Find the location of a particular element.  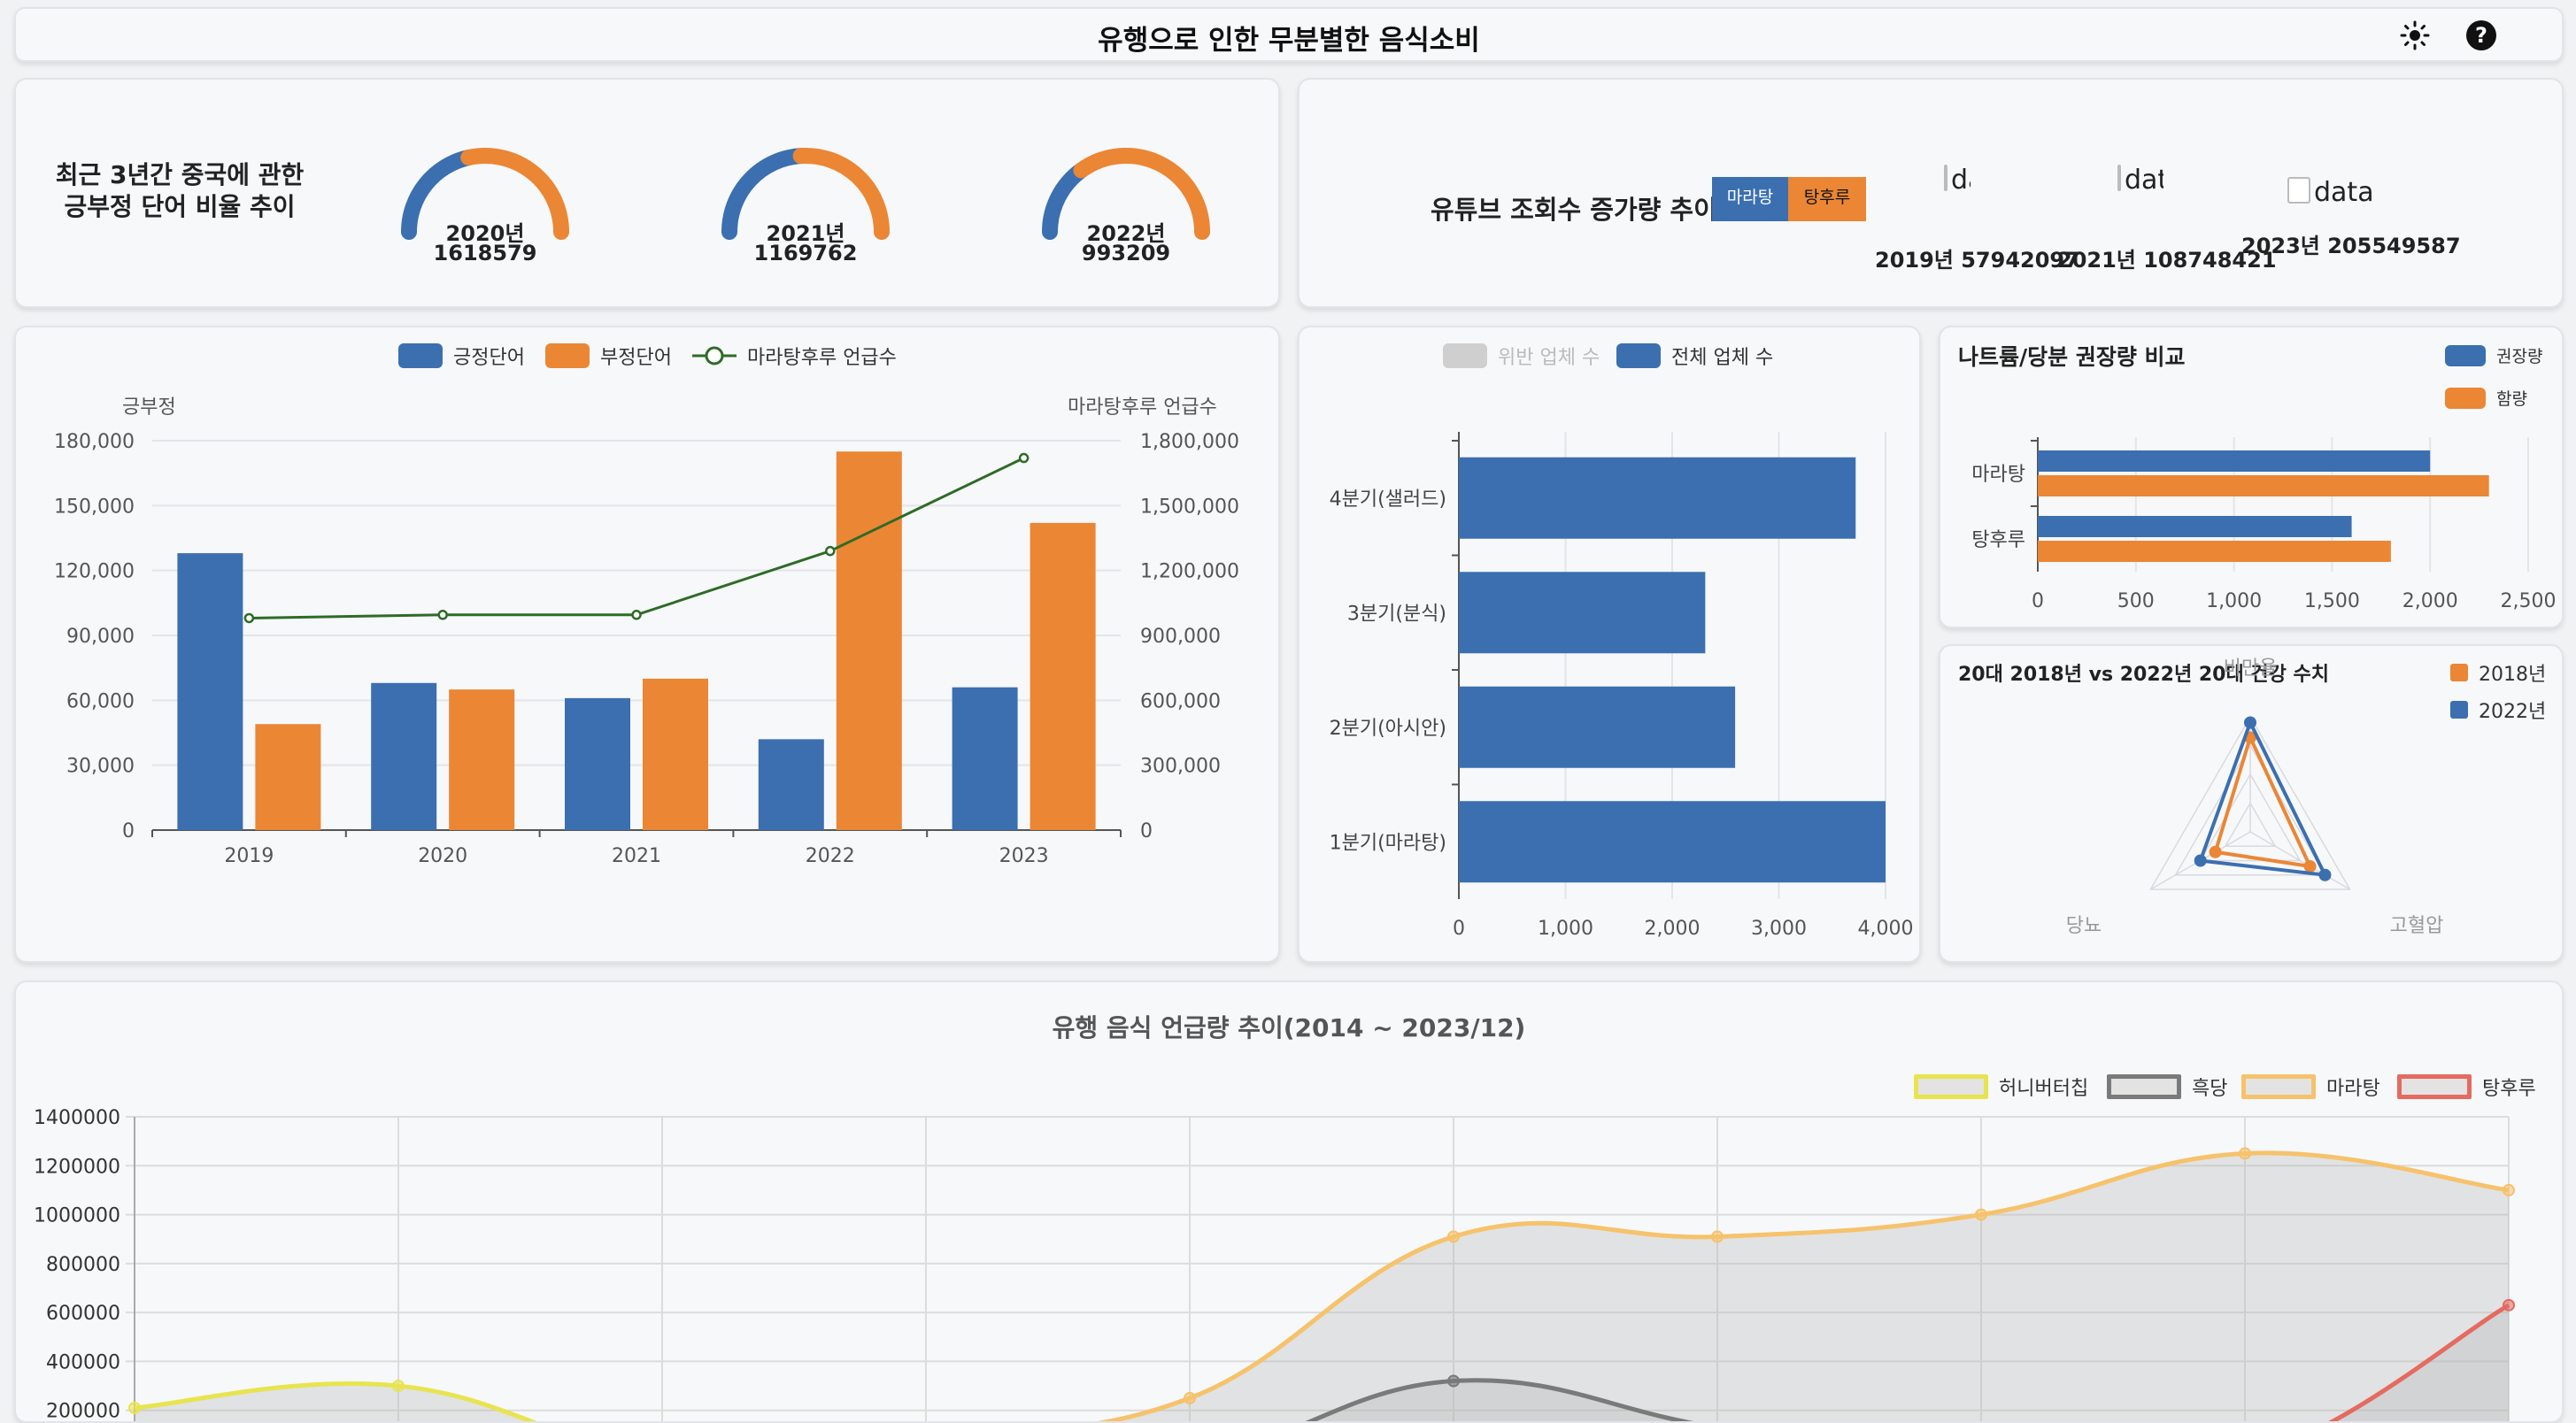

bar-1분기(마라탕) is located at coordinates (1672, 842).